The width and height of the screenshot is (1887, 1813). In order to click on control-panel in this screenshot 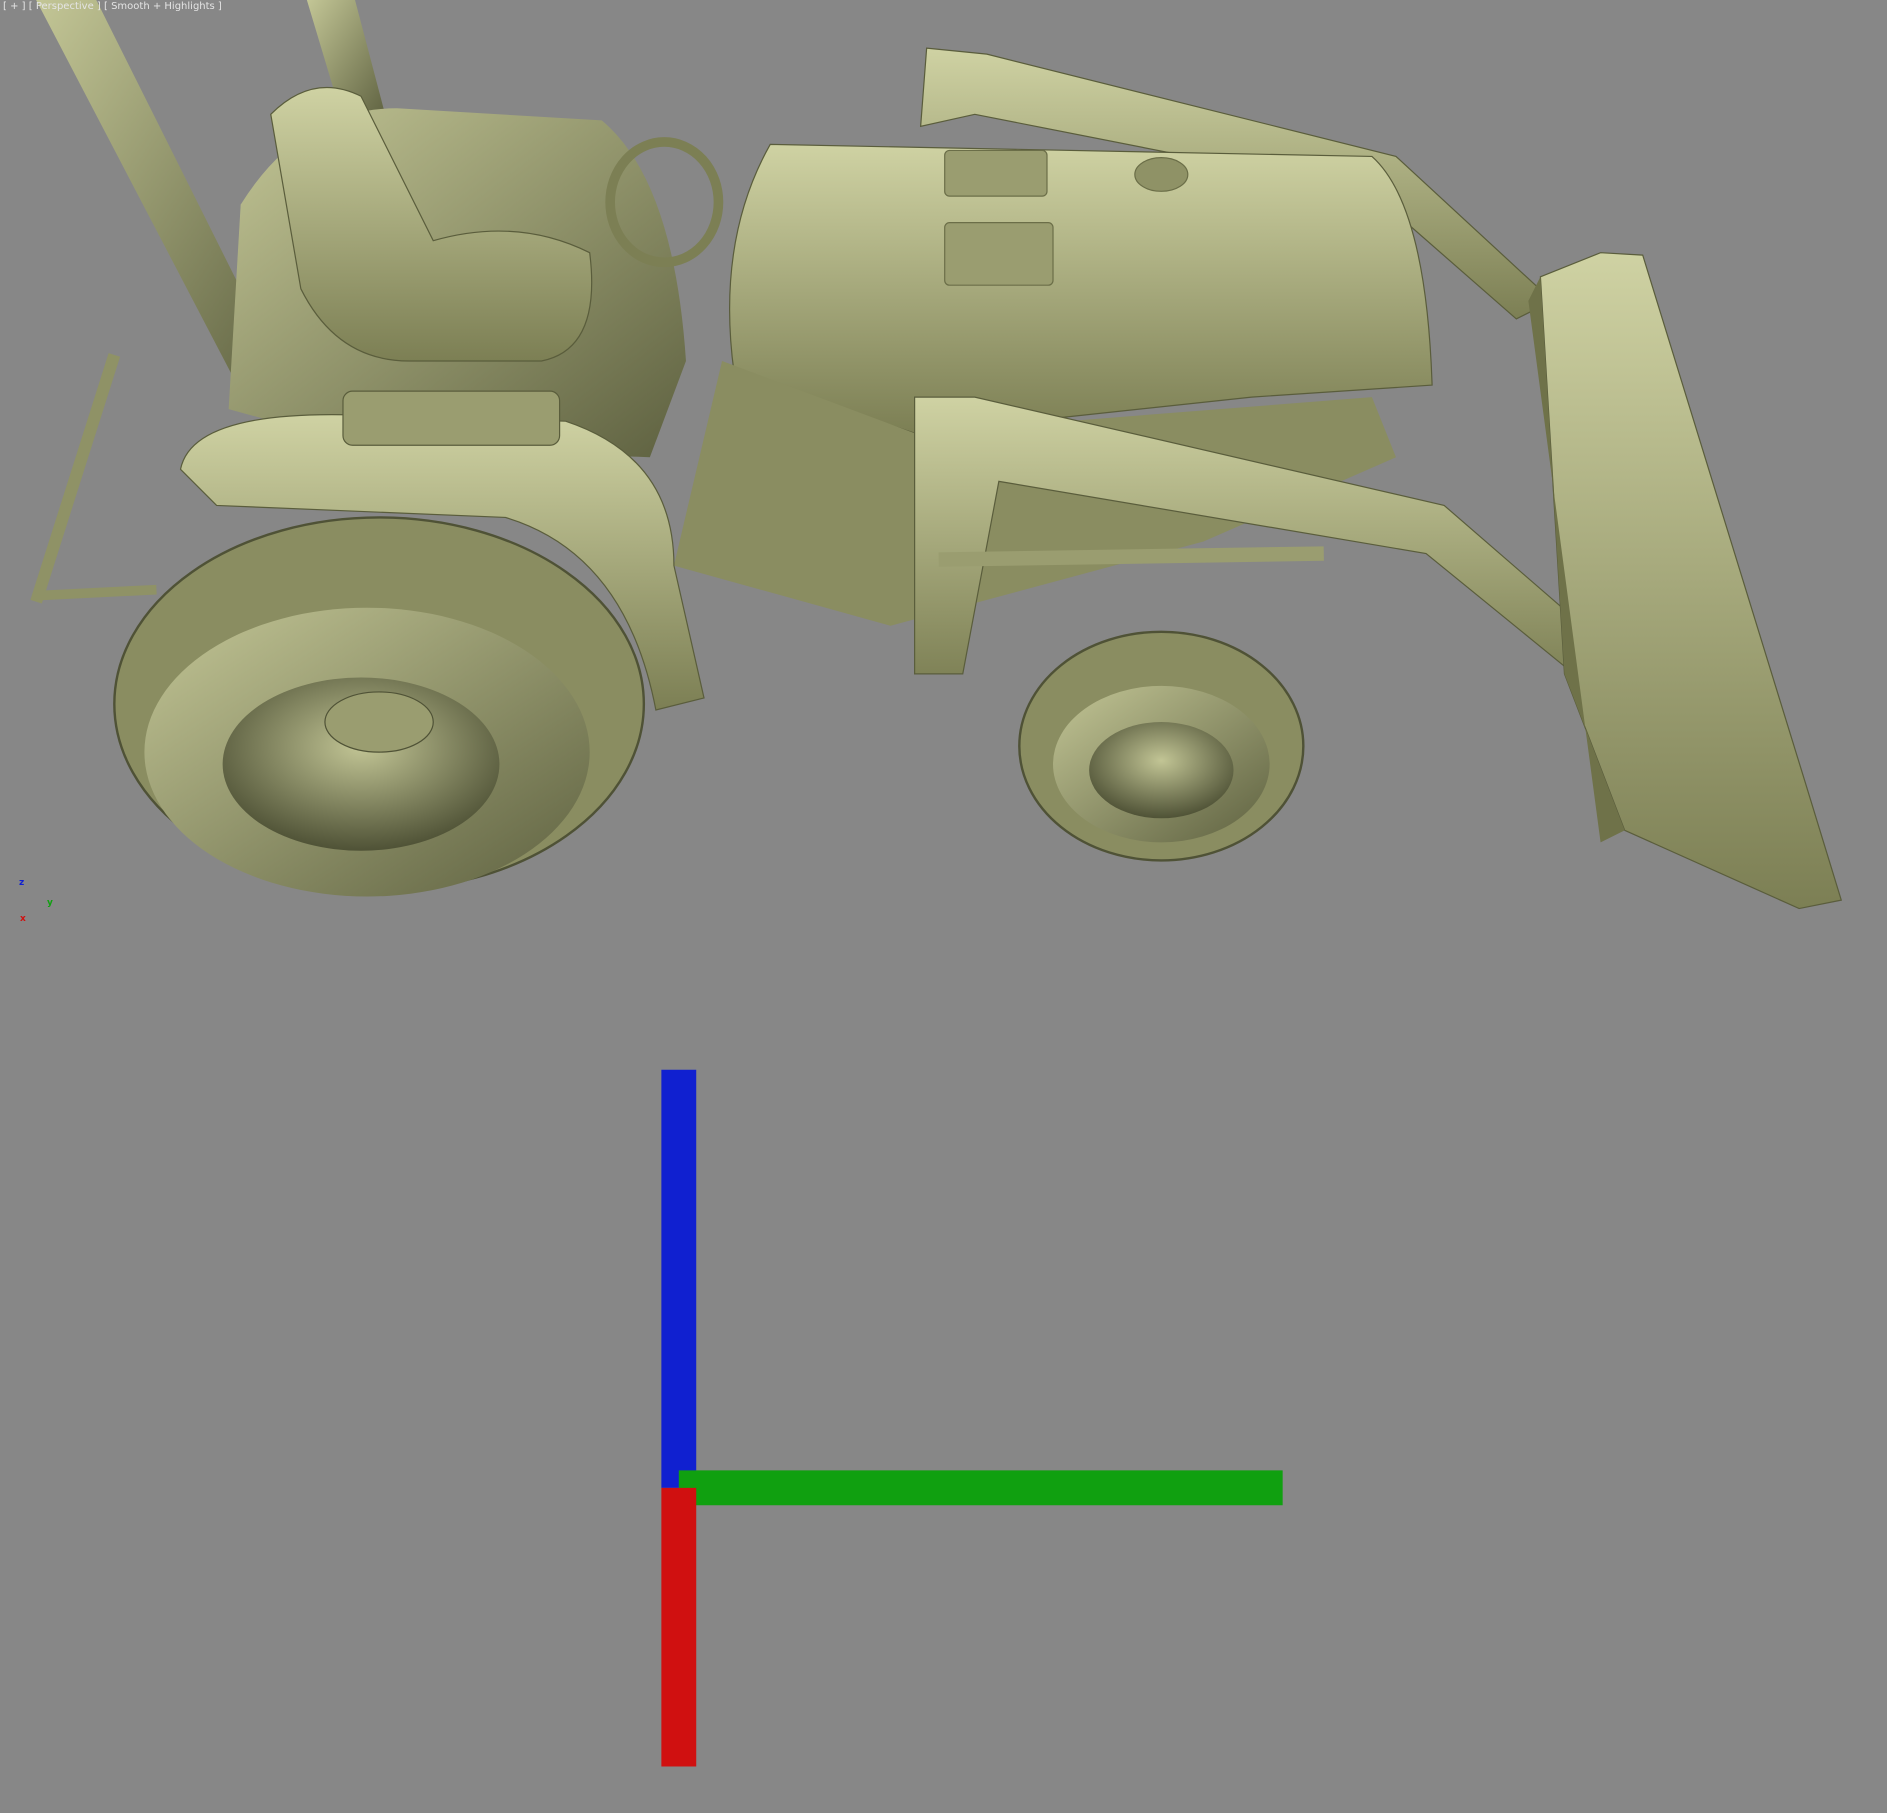, I will do `click(451, 418)`.